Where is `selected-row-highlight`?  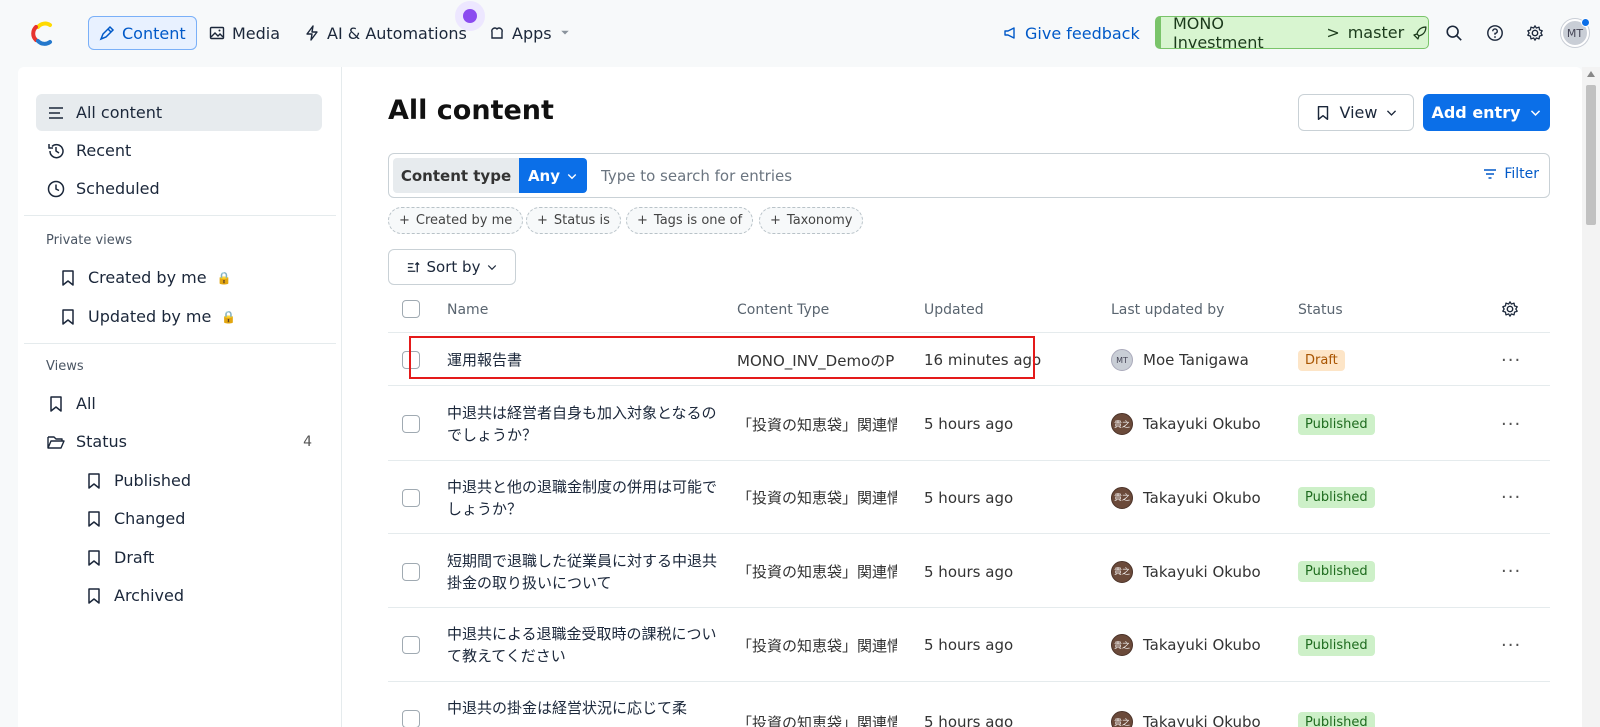
selected-row-highlight is located at coordinates (722, 357).